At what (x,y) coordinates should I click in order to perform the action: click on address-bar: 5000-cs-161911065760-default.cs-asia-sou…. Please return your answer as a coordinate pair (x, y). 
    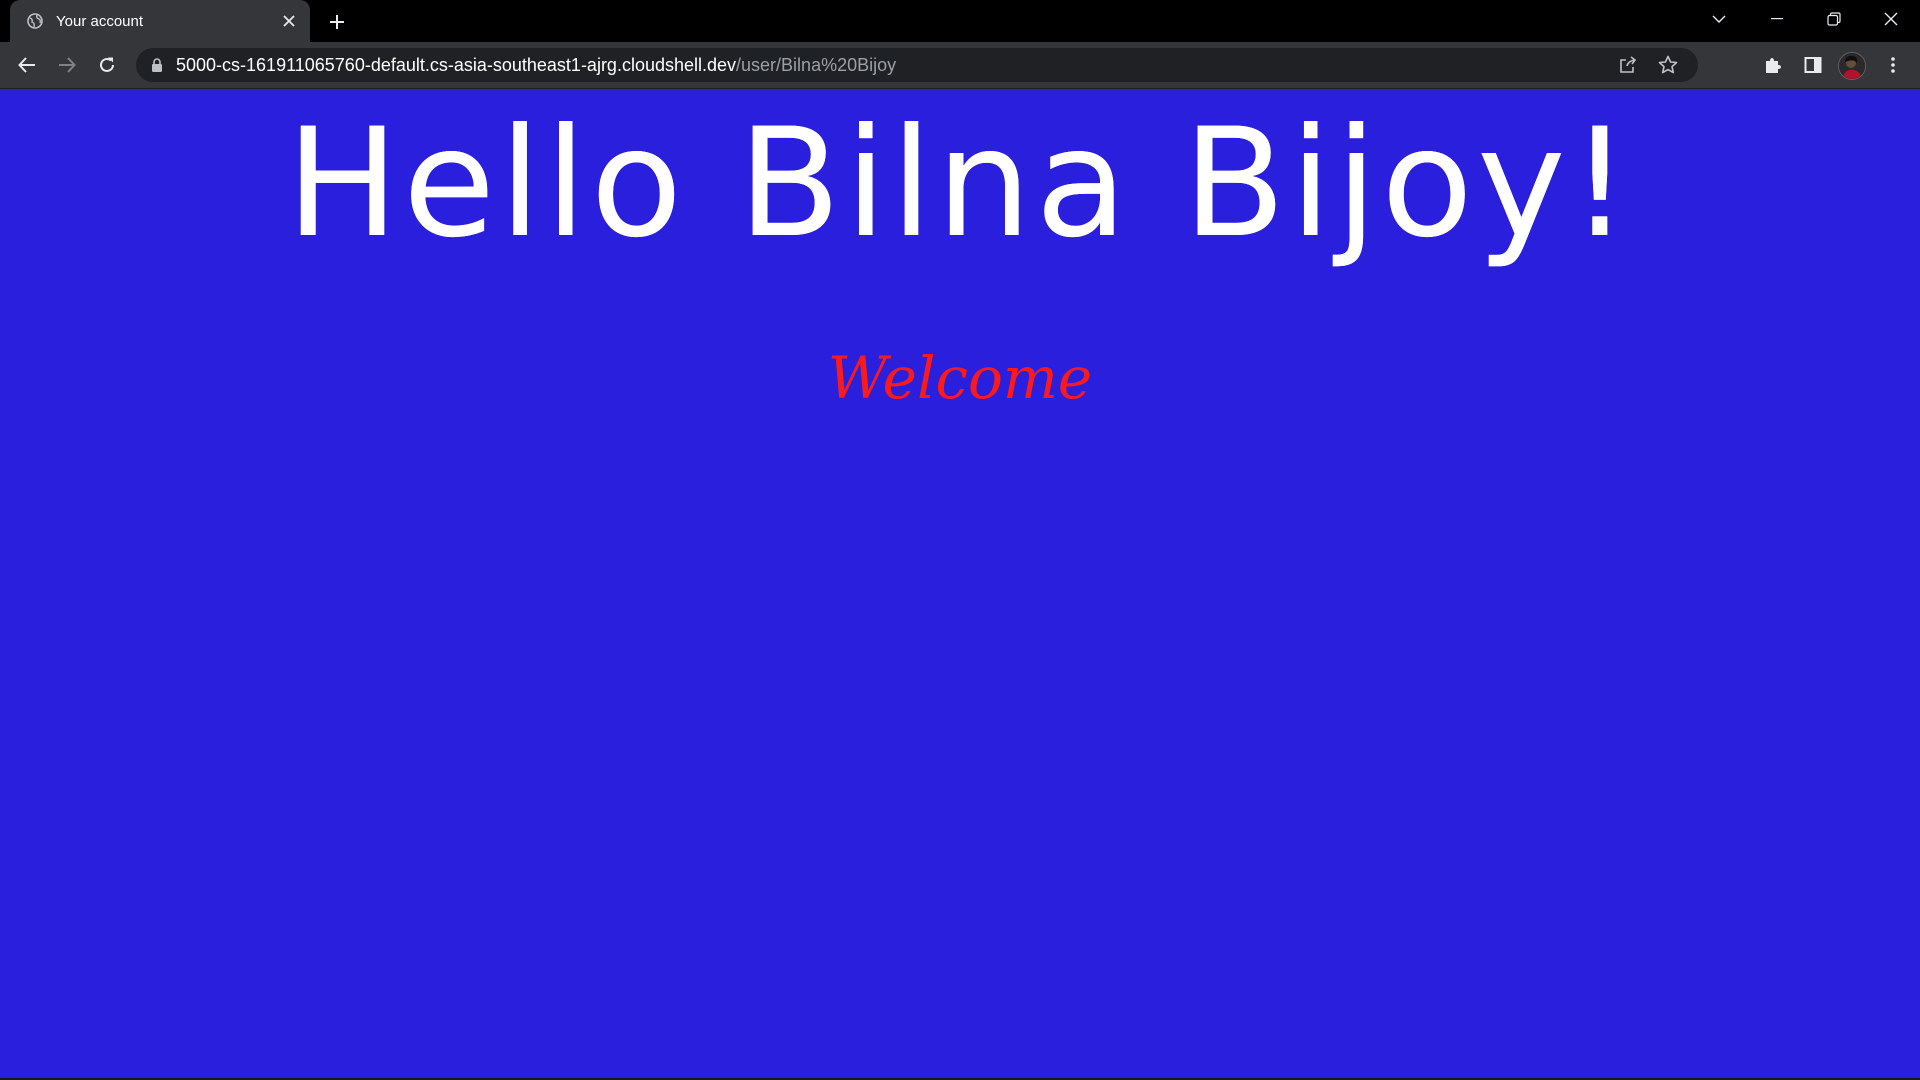
    Looking at the image, I should click on (917, 65).